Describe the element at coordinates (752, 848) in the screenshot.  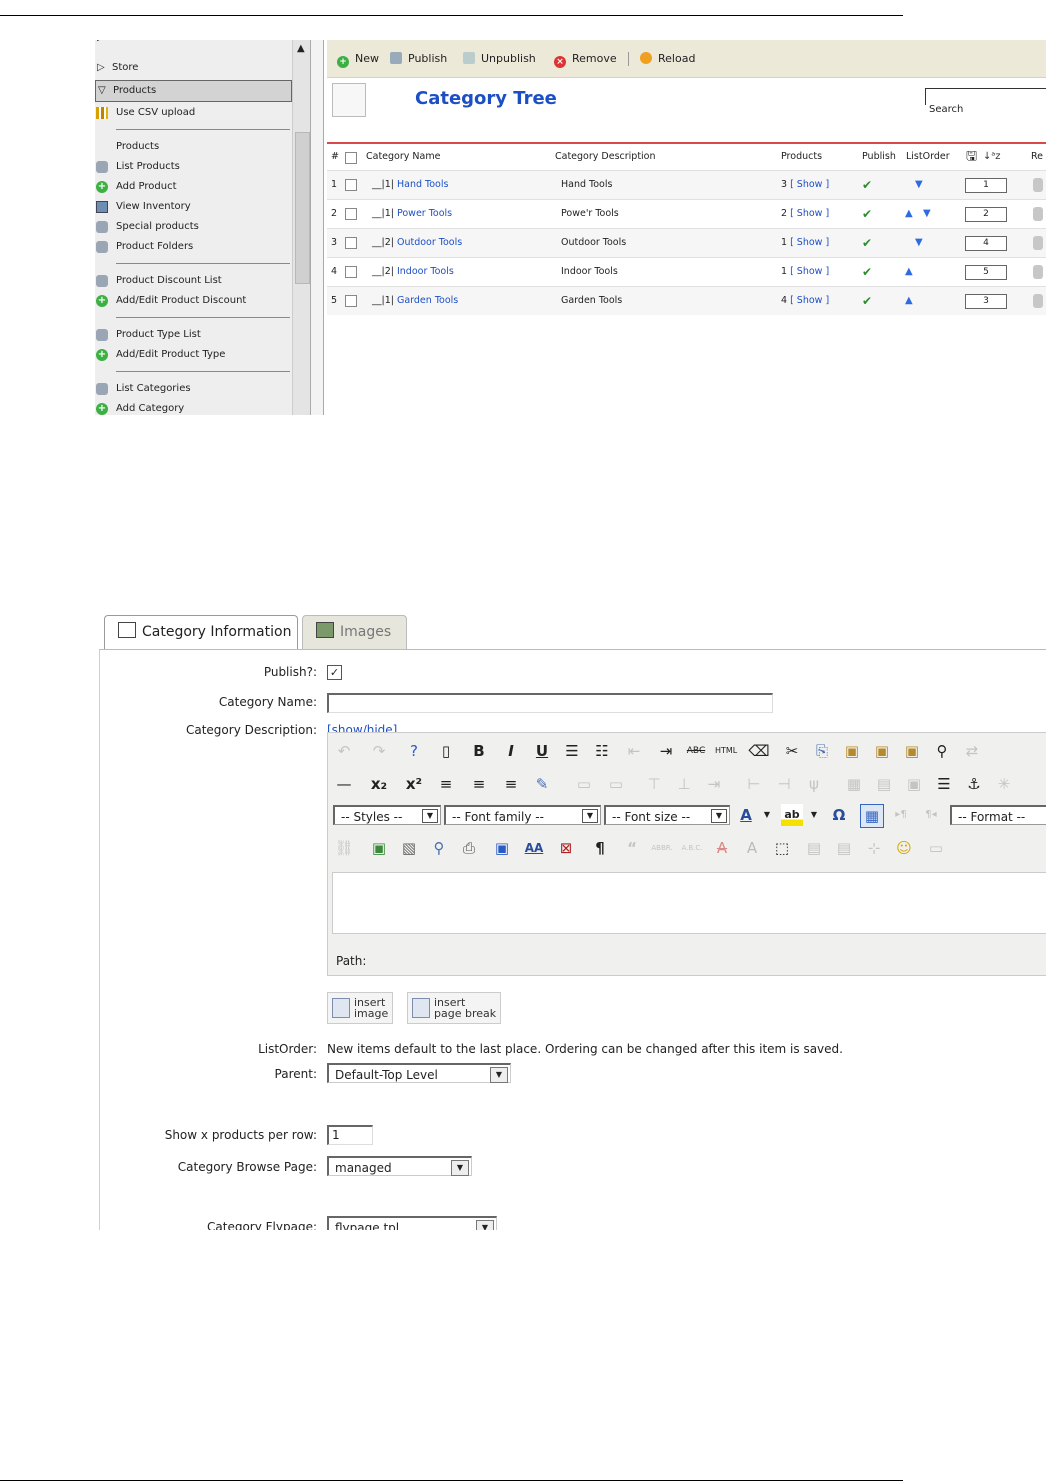
I see `insert-mark-icon: A` at that location.